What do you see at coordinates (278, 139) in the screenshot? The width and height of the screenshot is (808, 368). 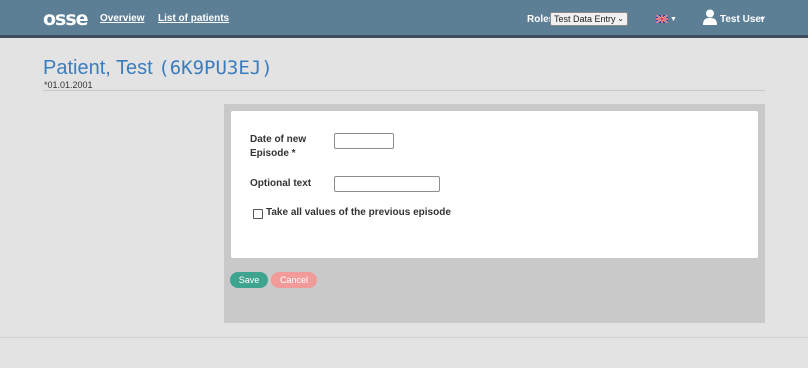 I see `date-label-line1: Date of new` at bounding box center [278, 139].